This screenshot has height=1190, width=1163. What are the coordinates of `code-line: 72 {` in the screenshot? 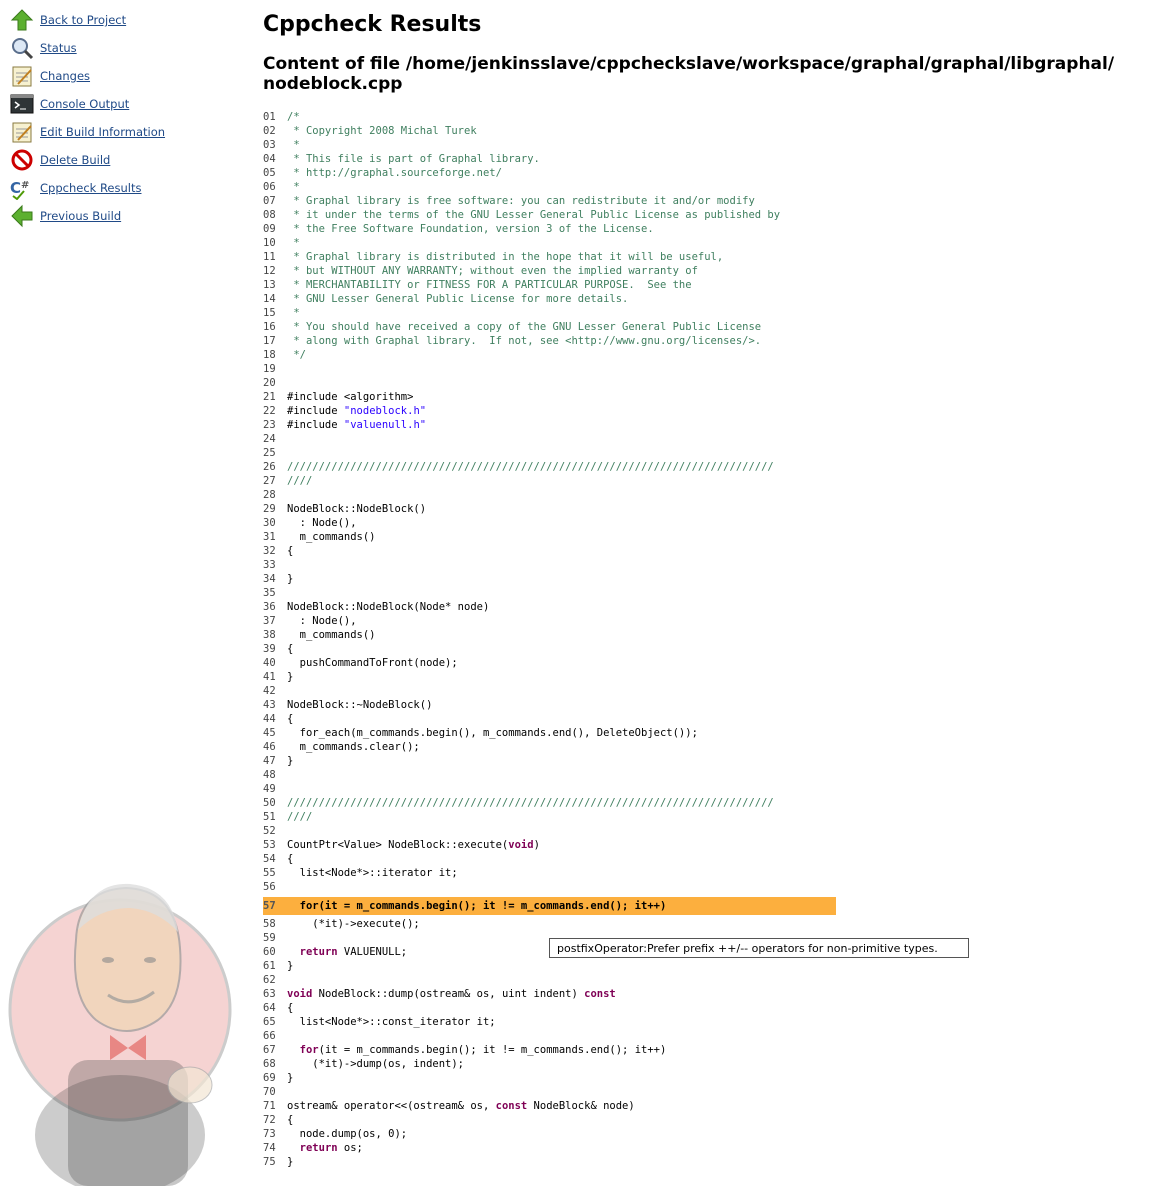 It's located at (278, 1120).